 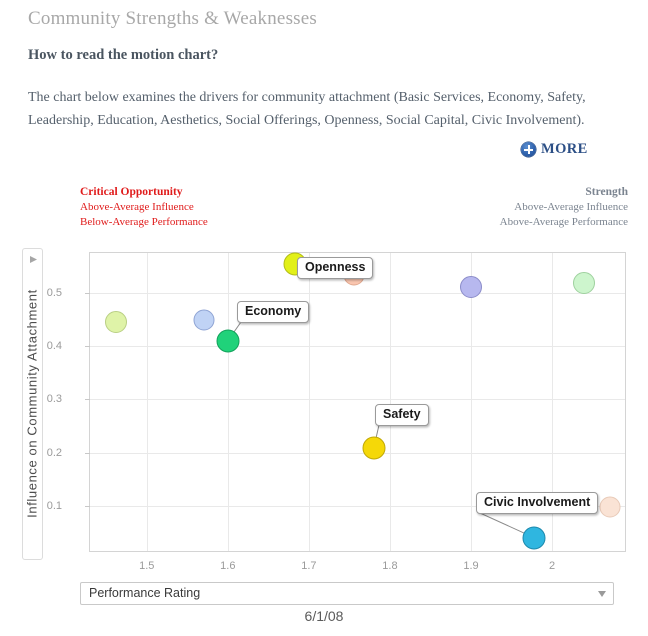 What do you see at coordinates (534, 538) in the screenshot?
I see `bubble-civic-involvement` at bounding box center [534, 538].